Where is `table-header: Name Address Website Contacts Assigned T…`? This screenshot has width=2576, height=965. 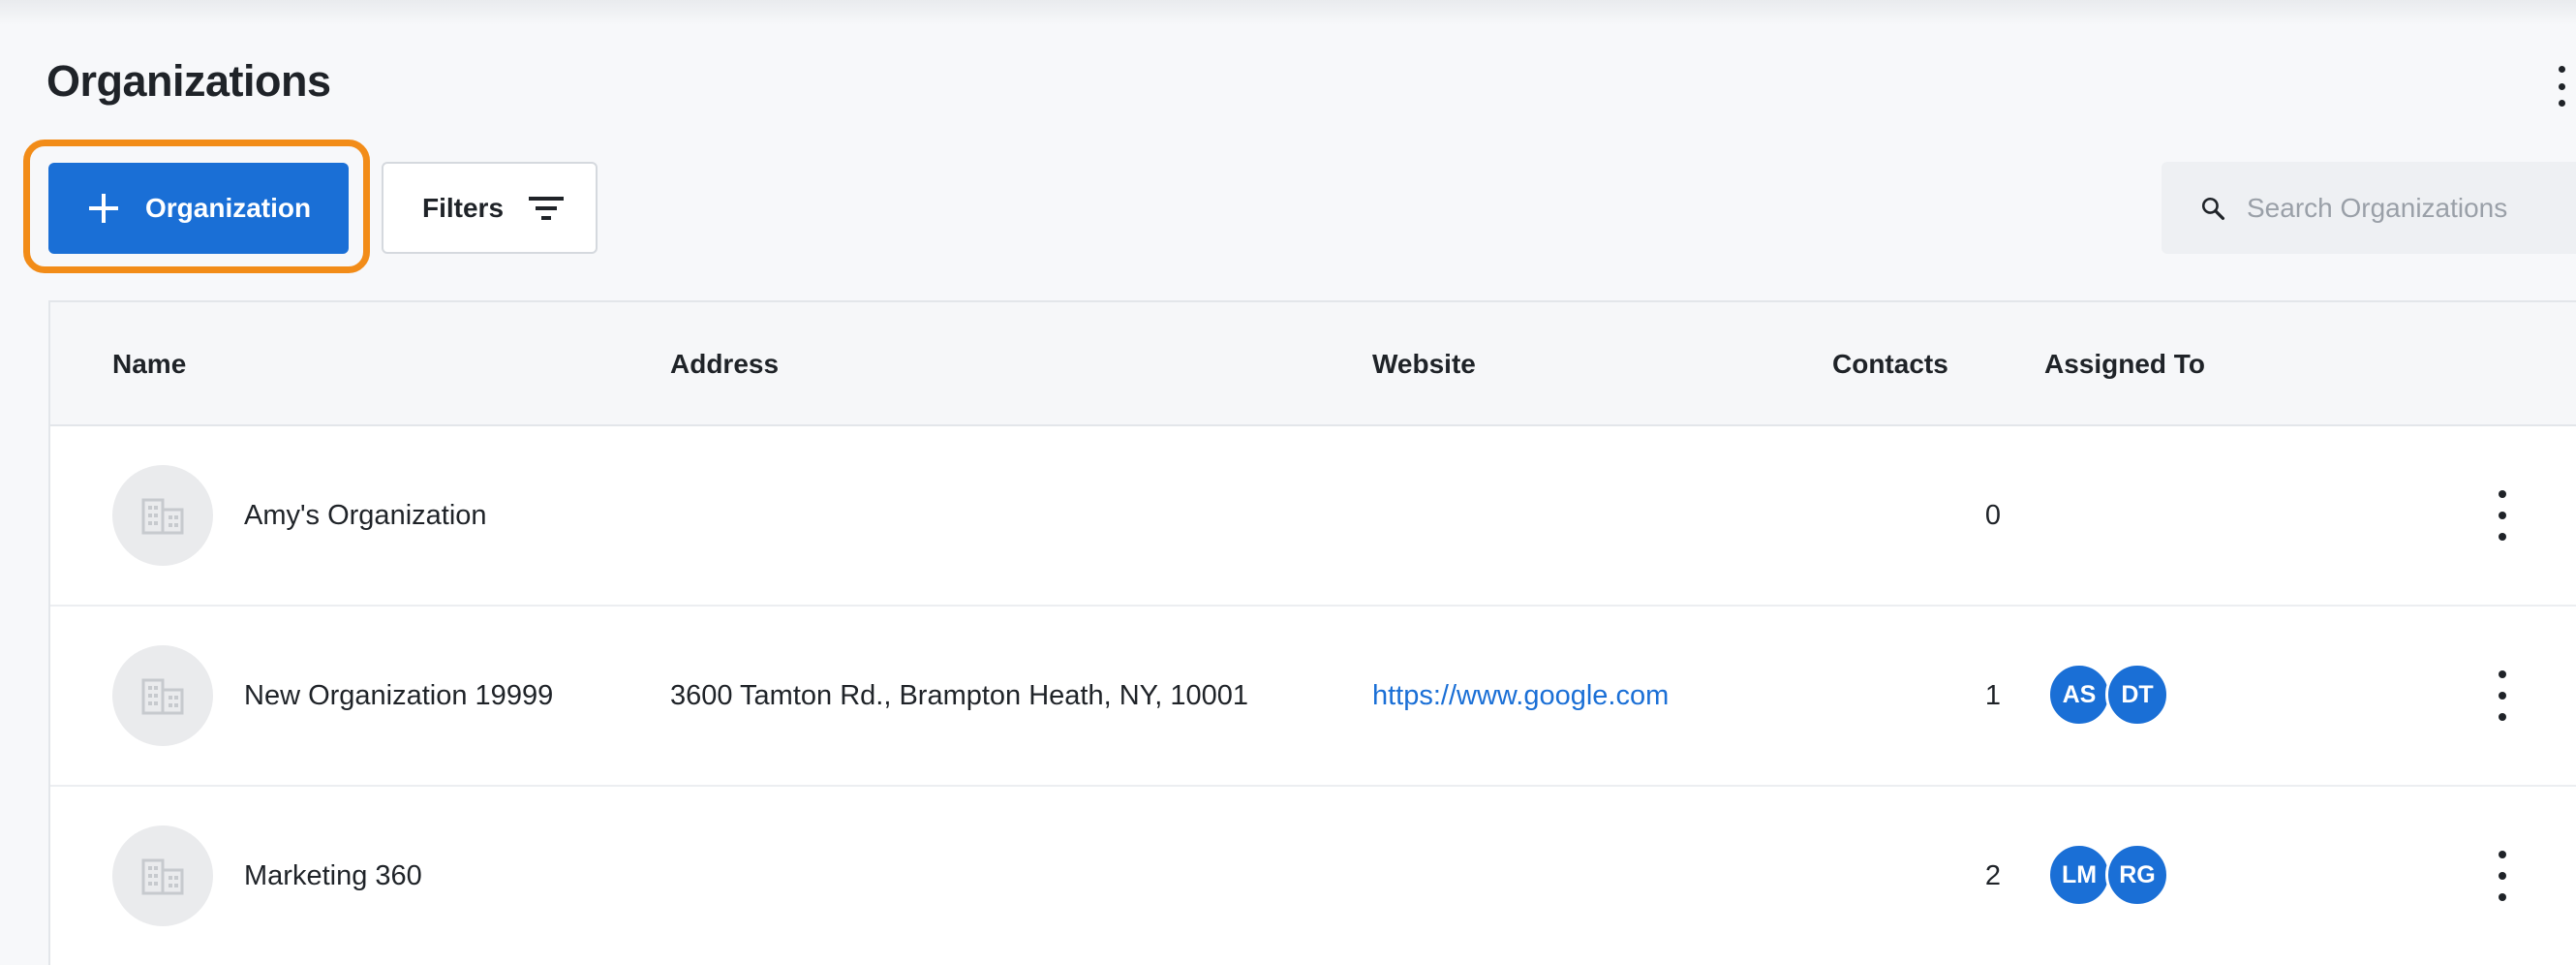 table-header: Name Address Website Contacts Assigned T… is located at coordinates (1313, 364).